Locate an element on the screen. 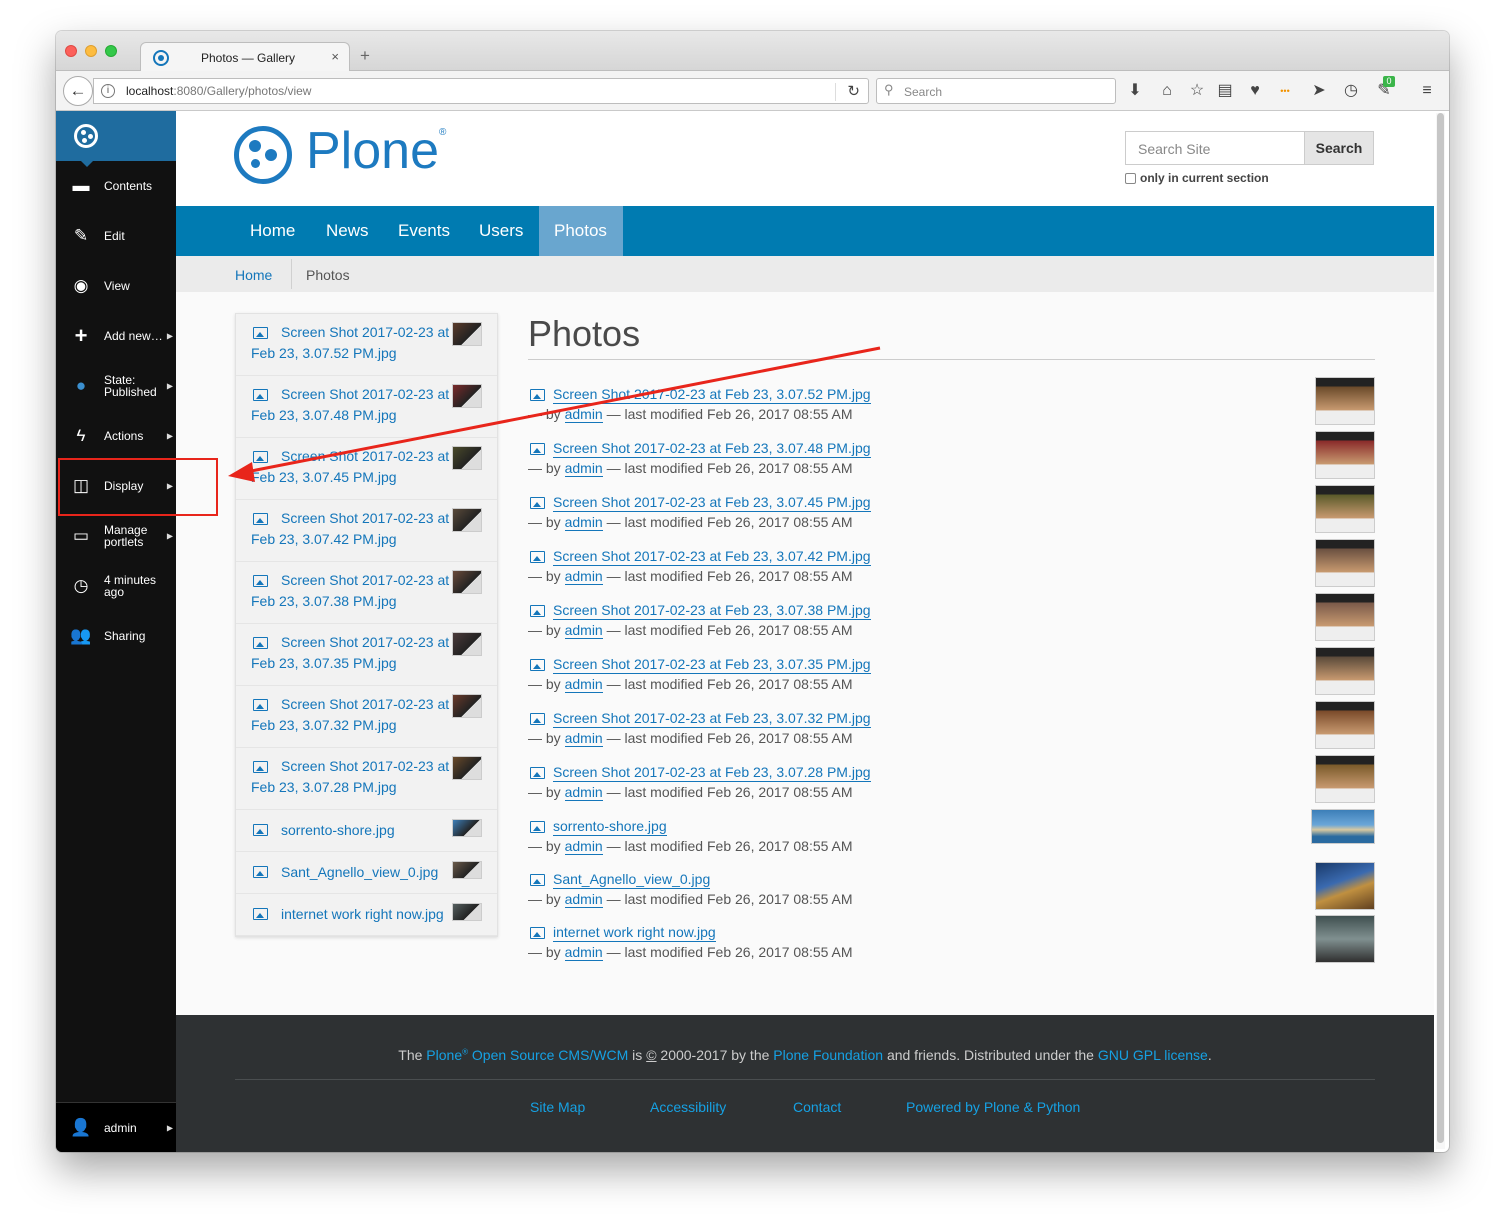 Image resolution: width=1505 pixels, height=1232 pixels. close-window-button is located at coordinates (71, 51).